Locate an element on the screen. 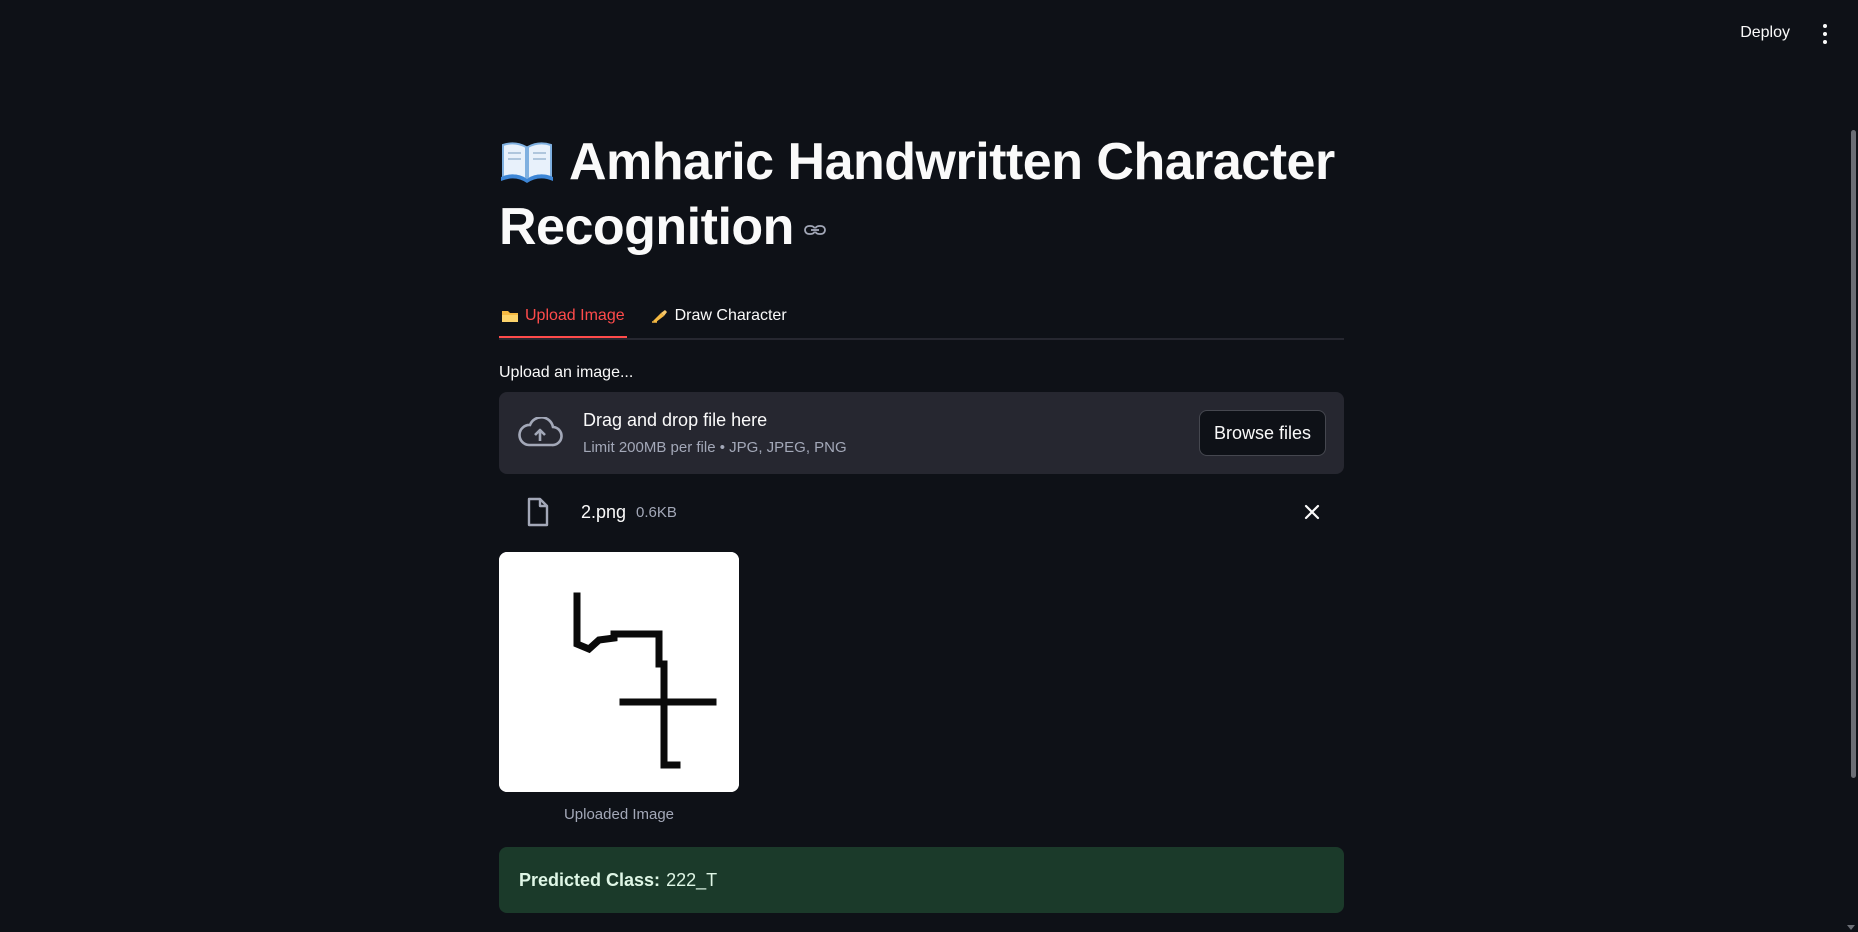  writing-hand-icon is located at coordinates (659, 316).